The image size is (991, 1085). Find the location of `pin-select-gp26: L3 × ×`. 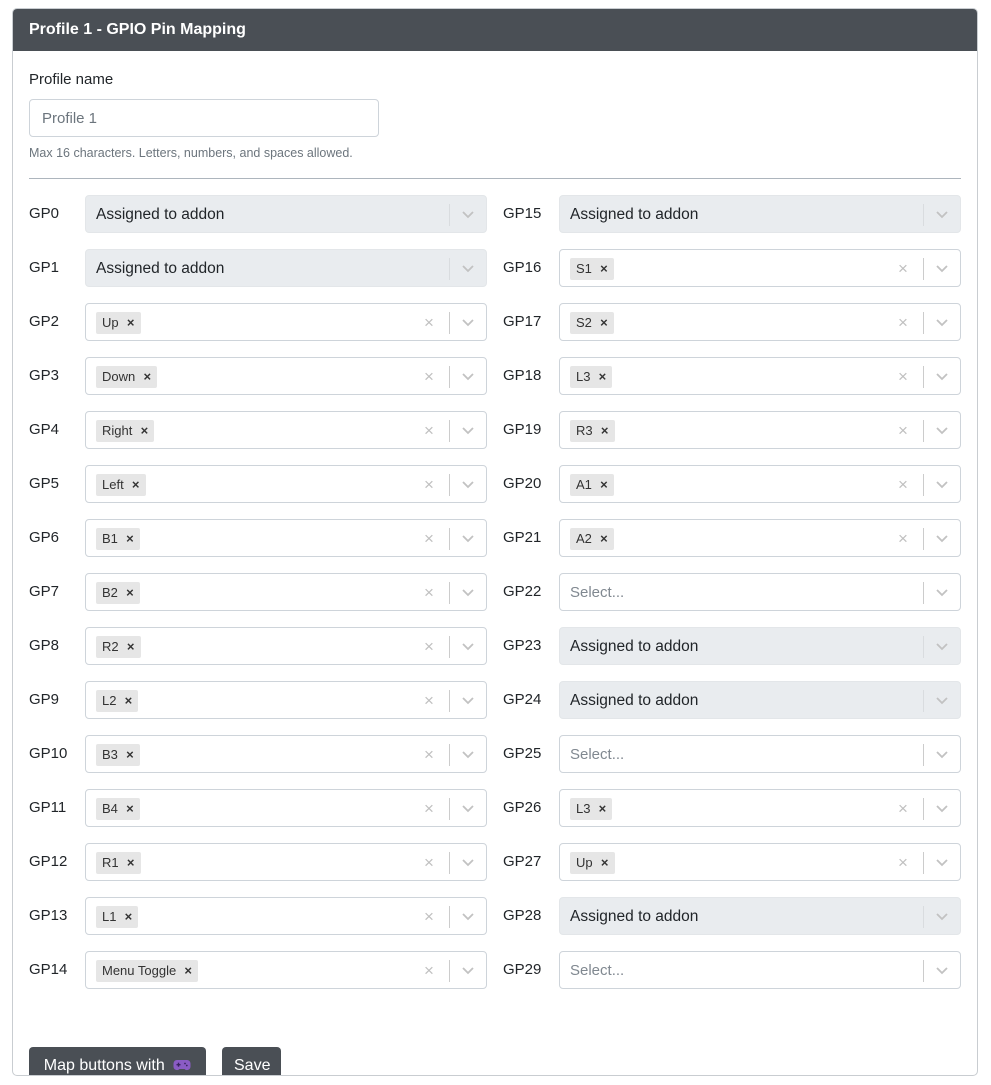

pin-select-gp26: L3 × × is located at coordinates (760, 808).